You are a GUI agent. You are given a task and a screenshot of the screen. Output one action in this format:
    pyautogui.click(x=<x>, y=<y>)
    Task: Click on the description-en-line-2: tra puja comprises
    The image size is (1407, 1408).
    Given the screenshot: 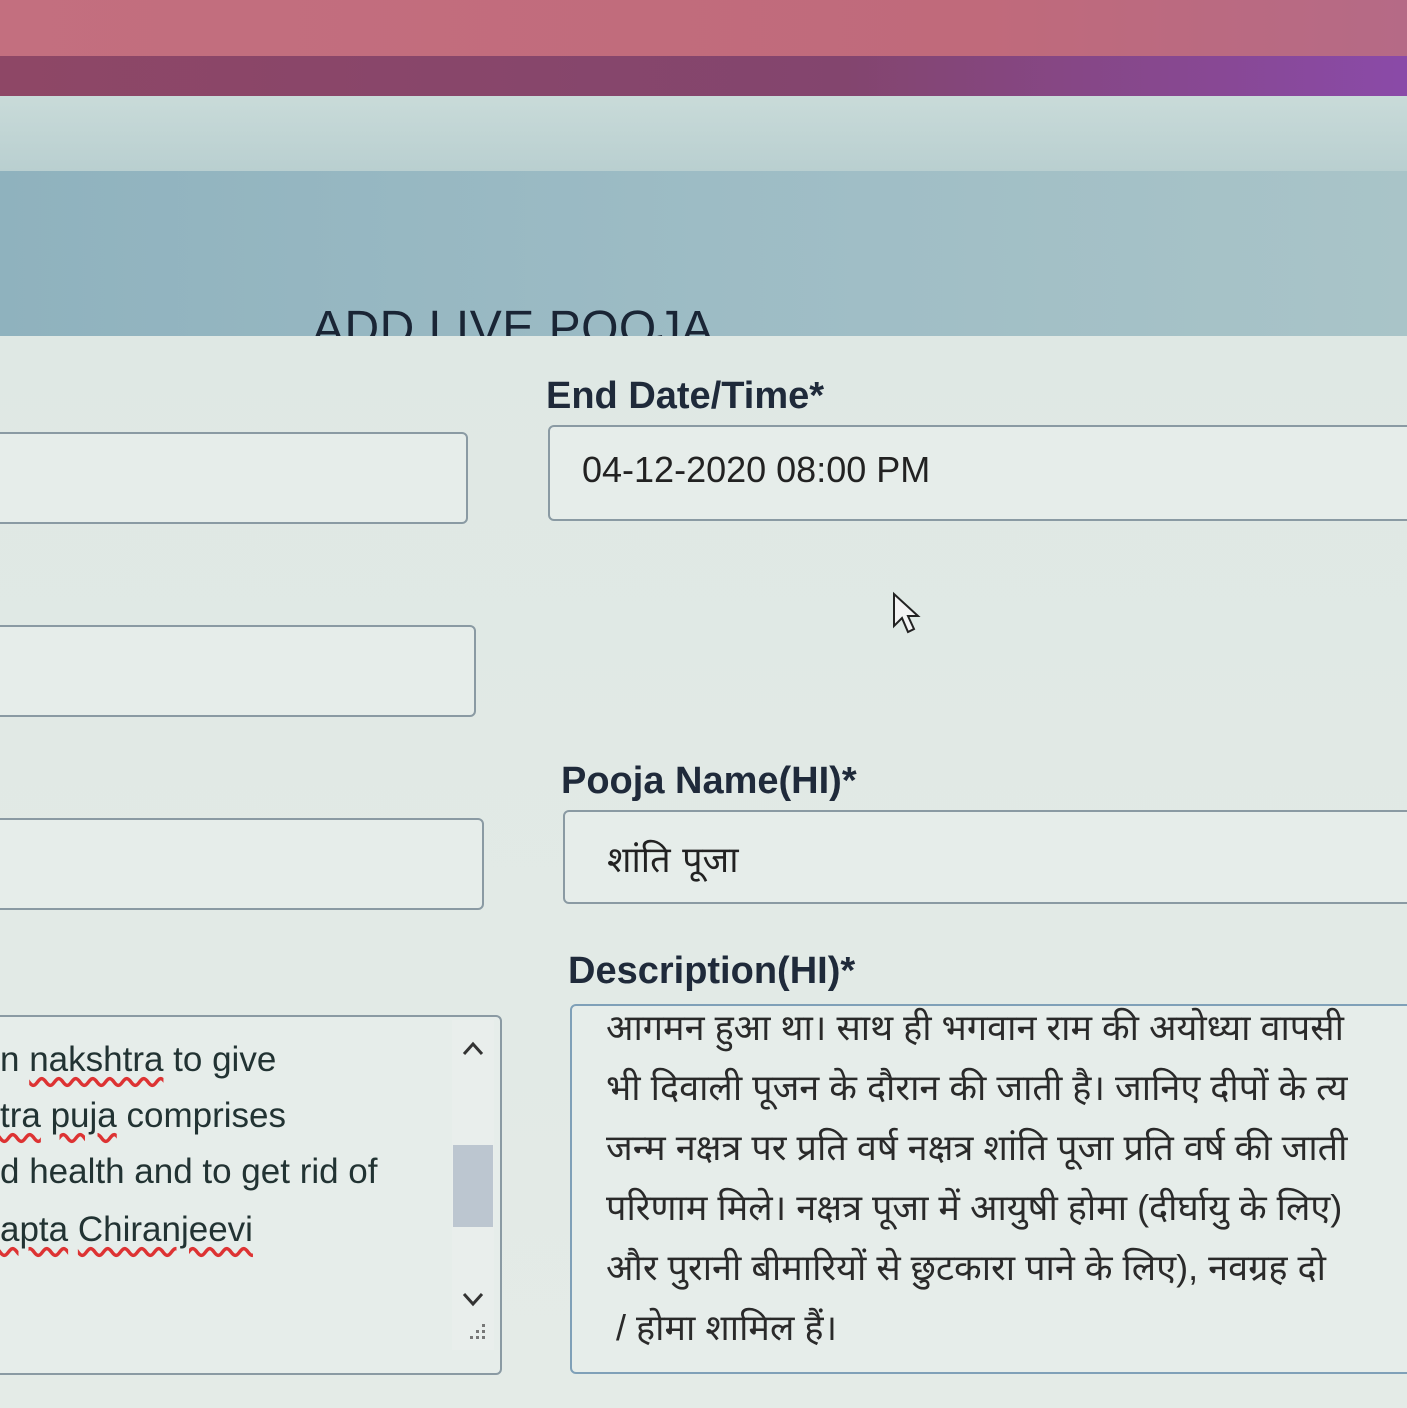 What is the action you would take?
    pyautogui.click(x=143, y=1116)
    